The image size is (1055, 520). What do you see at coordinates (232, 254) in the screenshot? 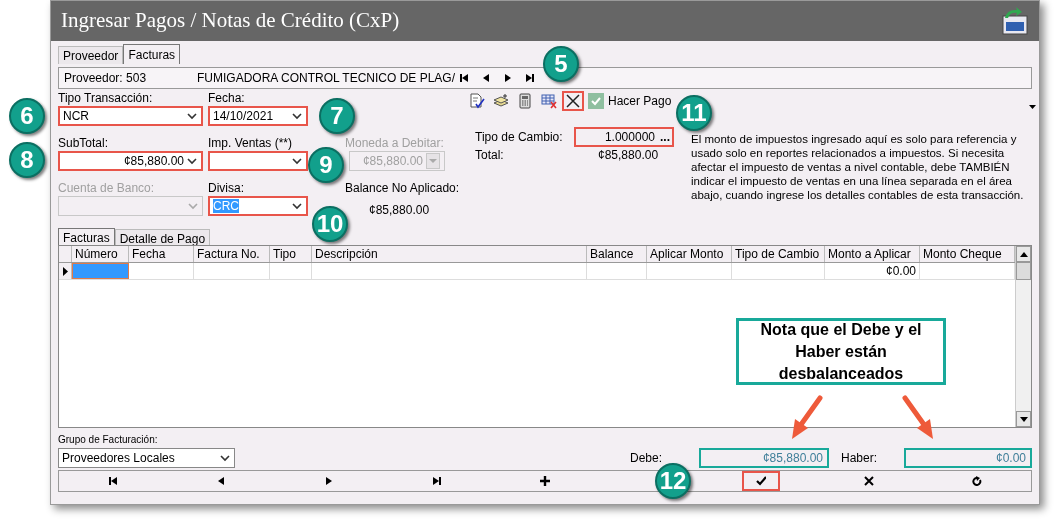
I see `column-header: Factura No.` at bounding box center [232, 254].